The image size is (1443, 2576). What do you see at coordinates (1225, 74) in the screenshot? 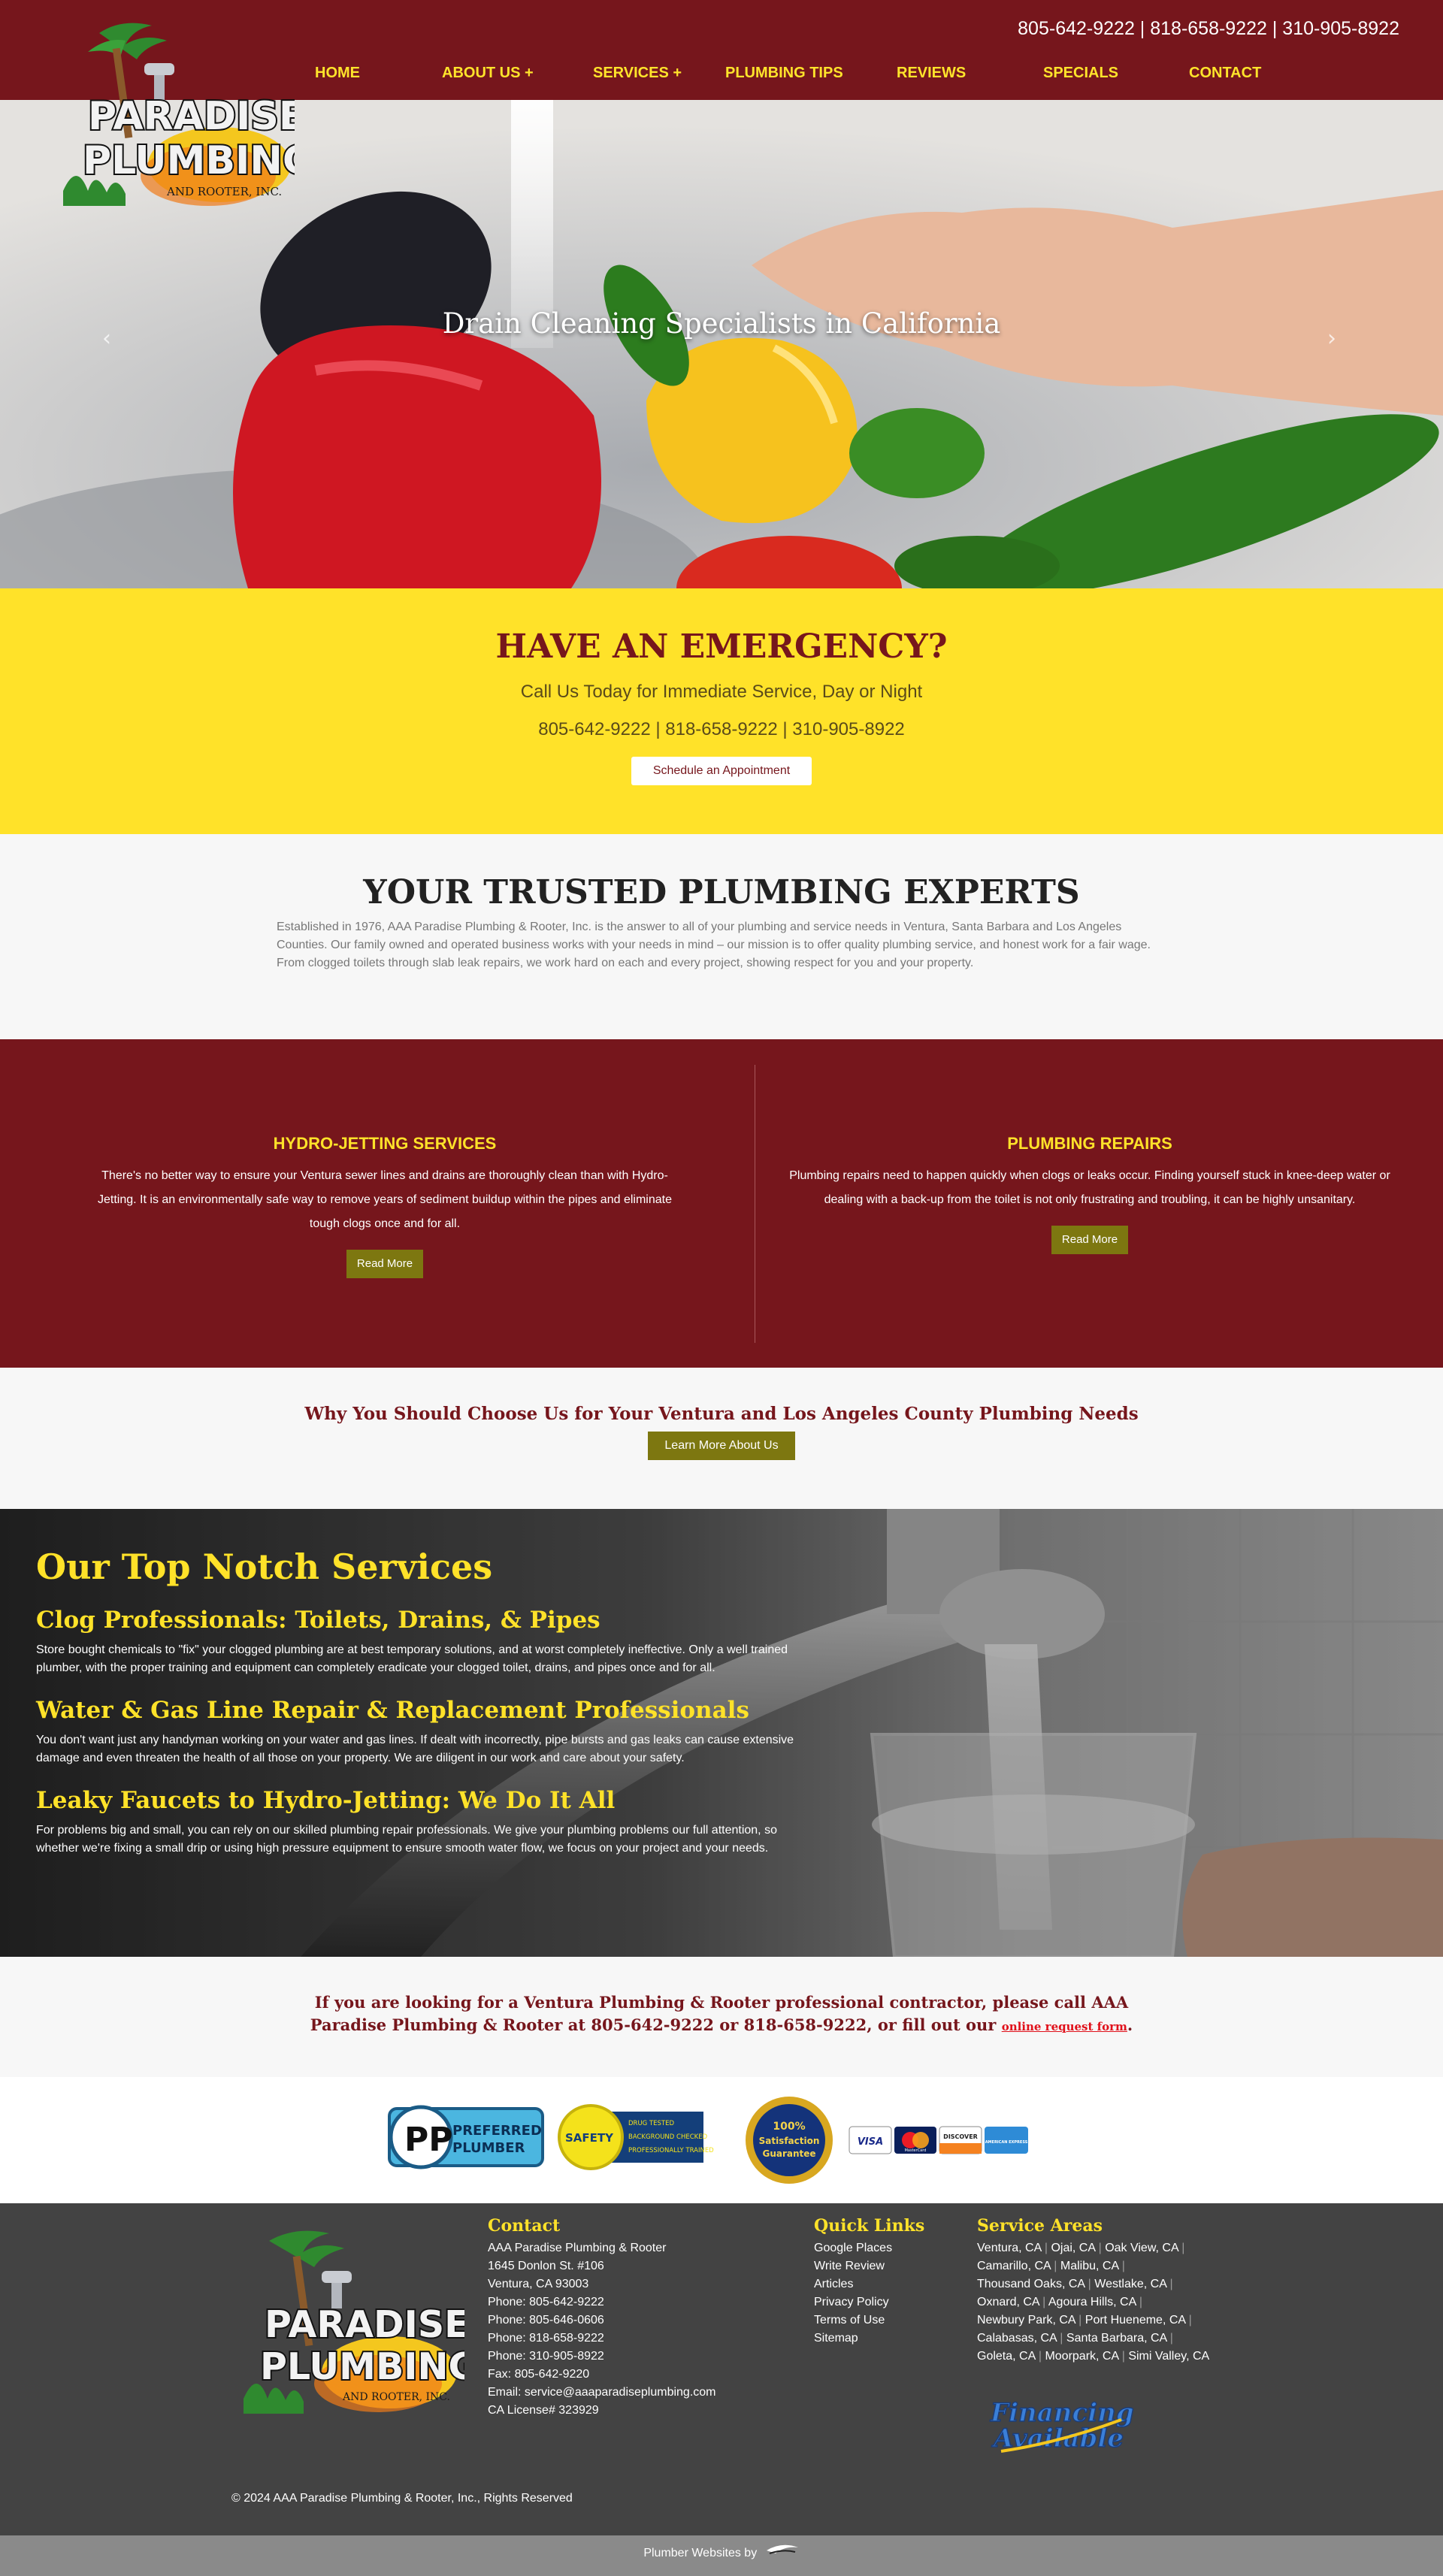
I see `nav-contact: CONTACT` at bounding box center [1225, 74].